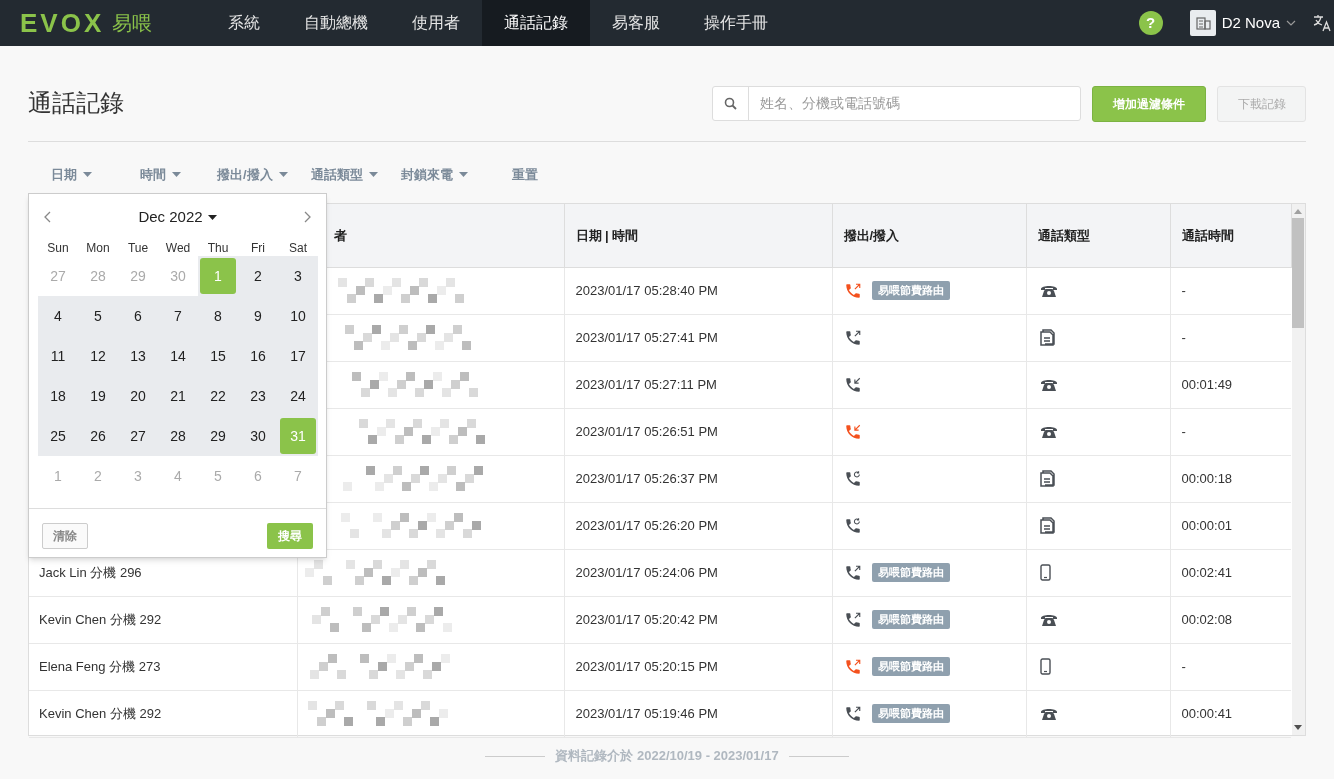 This screenshot has height=779, width=1334. Describe the element at coordinates (178, 396) in the screenshot. I see `calendar-day: 21` at that location.